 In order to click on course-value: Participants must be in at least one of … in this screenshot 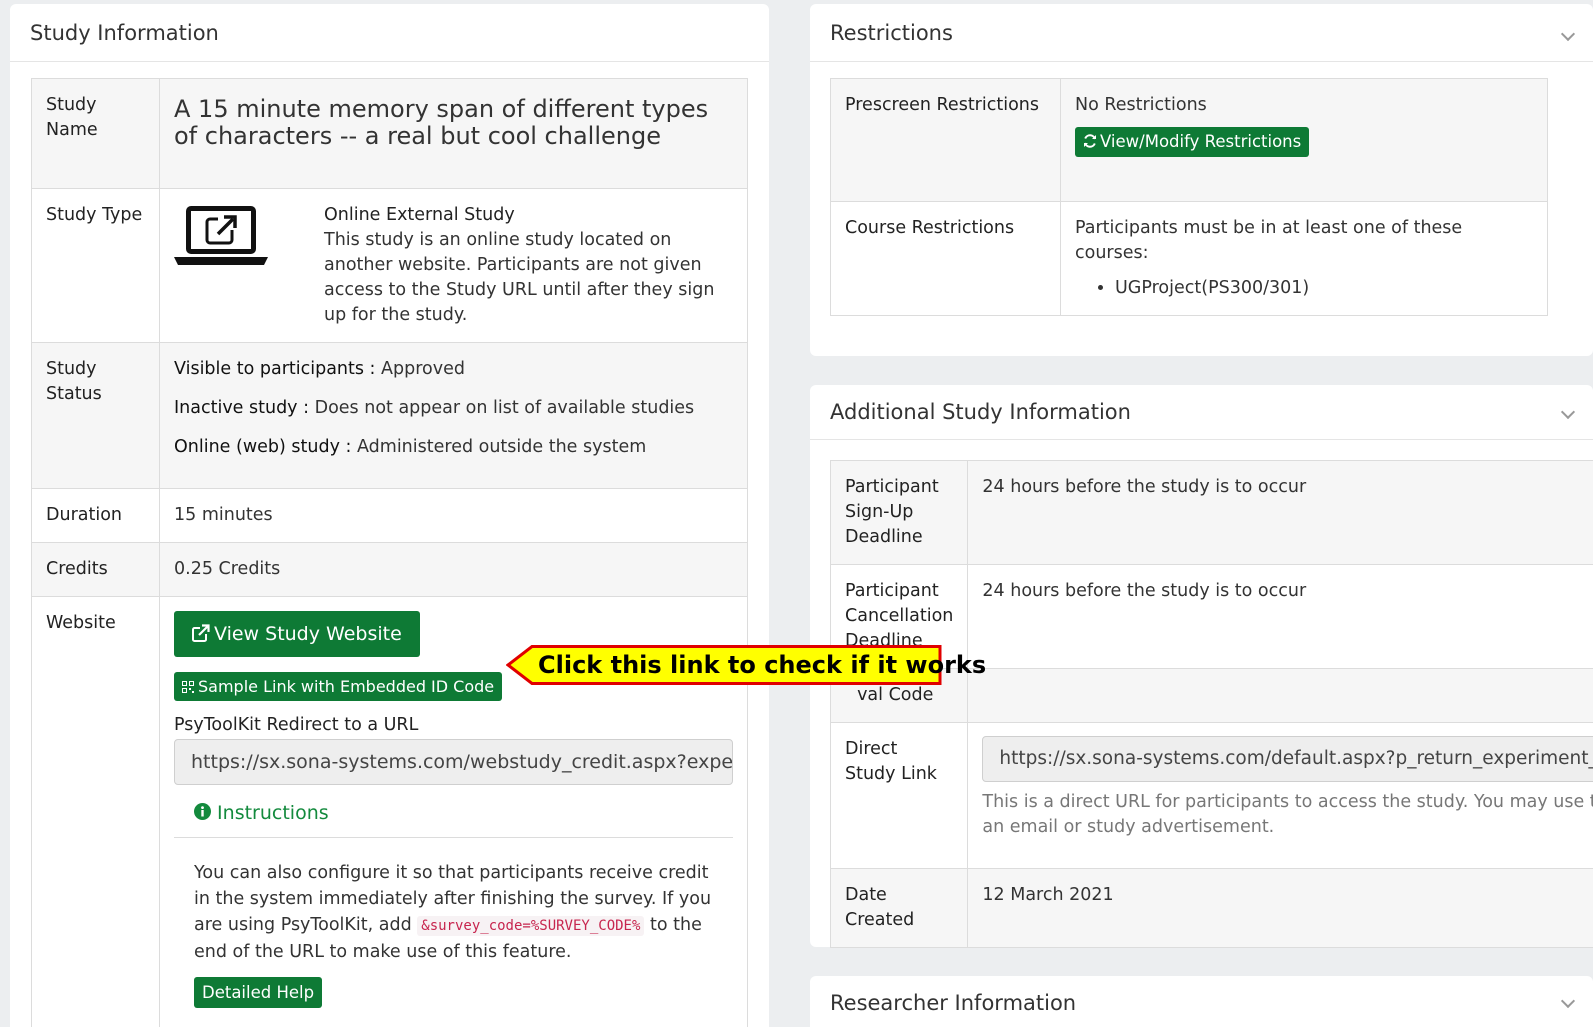, I will do `click(1269, 240)`.